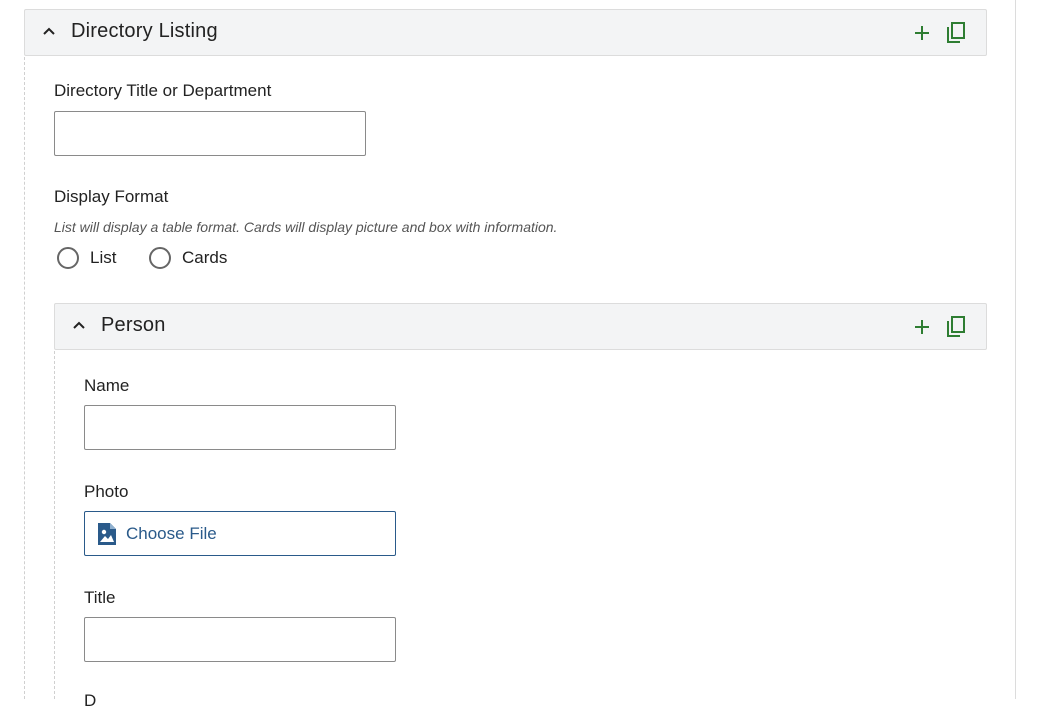 The width and height of the screenshot is (1042, 711). Describe the element at coordinates (100, 597) in the screenshot. I see `person-title-label: Title` at that location.